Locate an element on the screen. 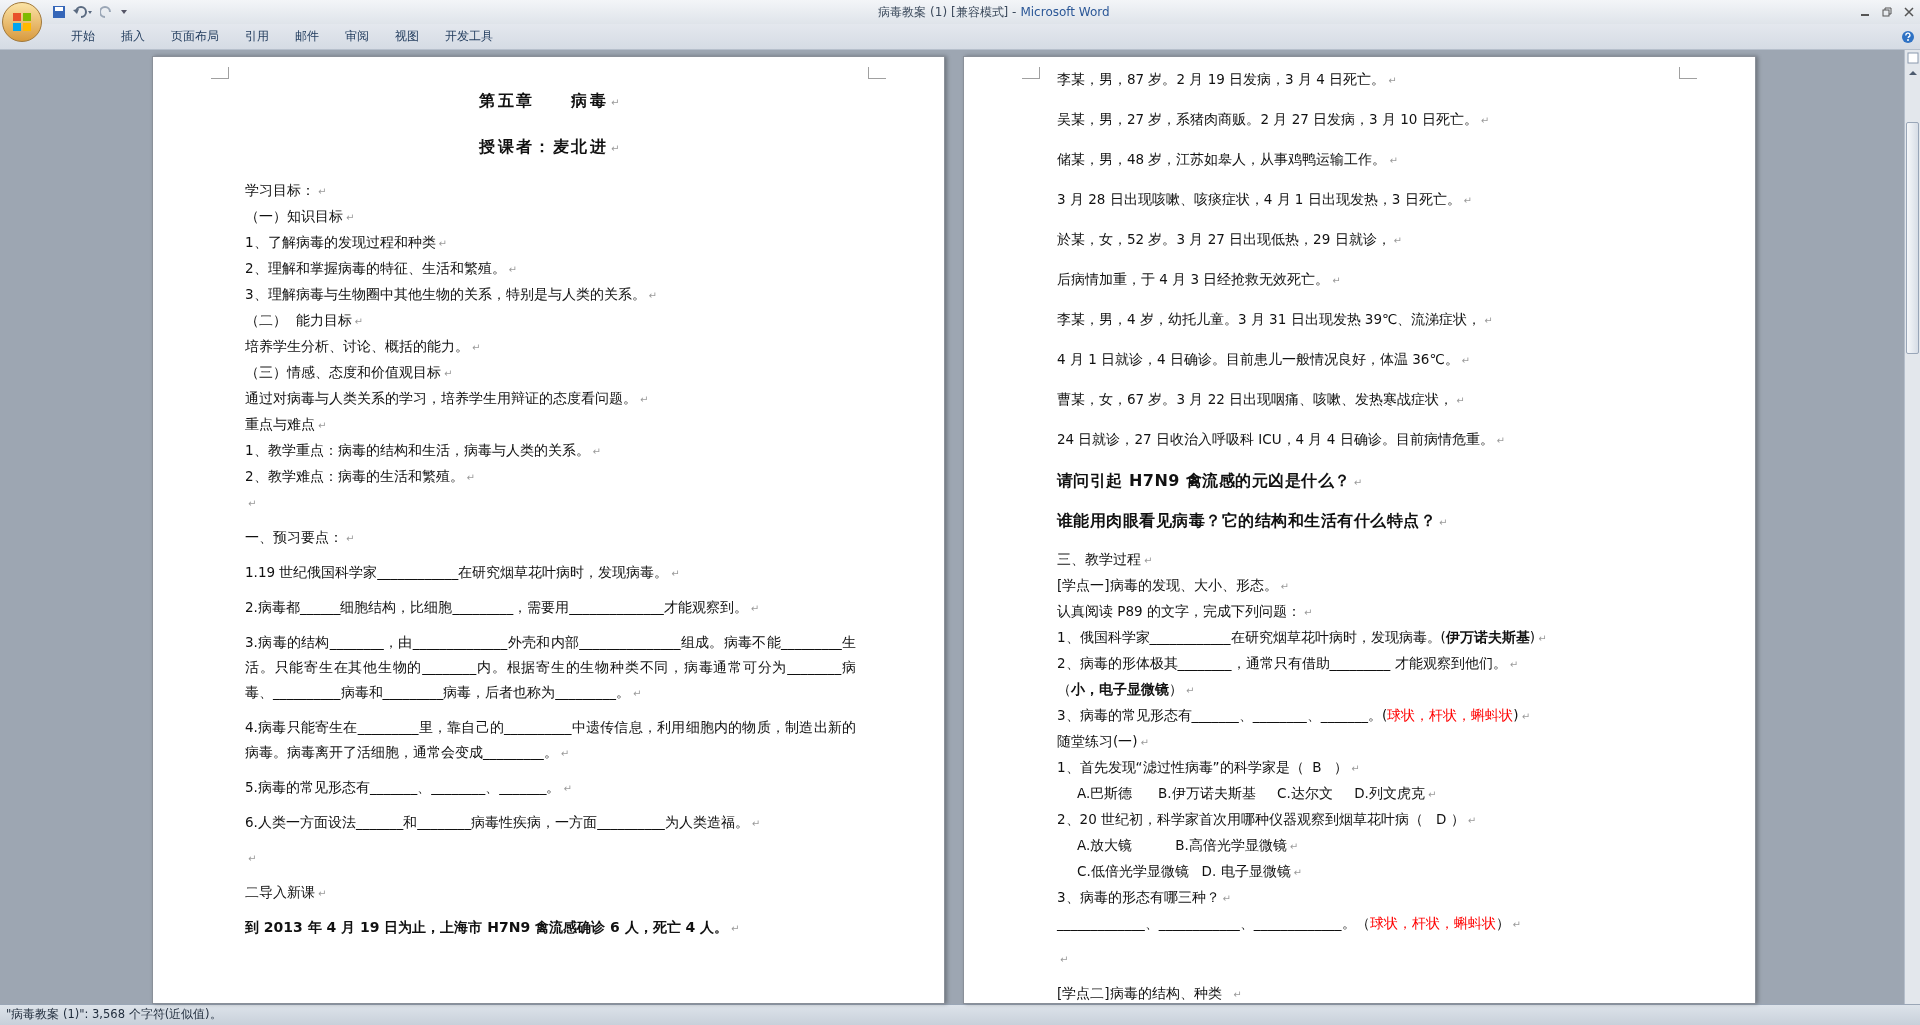 The height and width of the screenshot is (1025, 1920). paragraph-text: 3 月 28 日出现咳嗽、咳痰症状，4 月 1 日出现发热，3 日死亡。 ↵ is located at coordinates (1264, 199).